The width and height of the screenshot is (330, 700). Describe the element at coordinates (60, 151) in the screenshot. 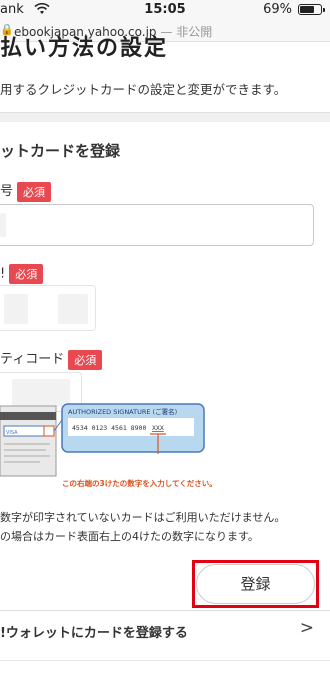

I see `section-title: ットカードを登録` at that location.